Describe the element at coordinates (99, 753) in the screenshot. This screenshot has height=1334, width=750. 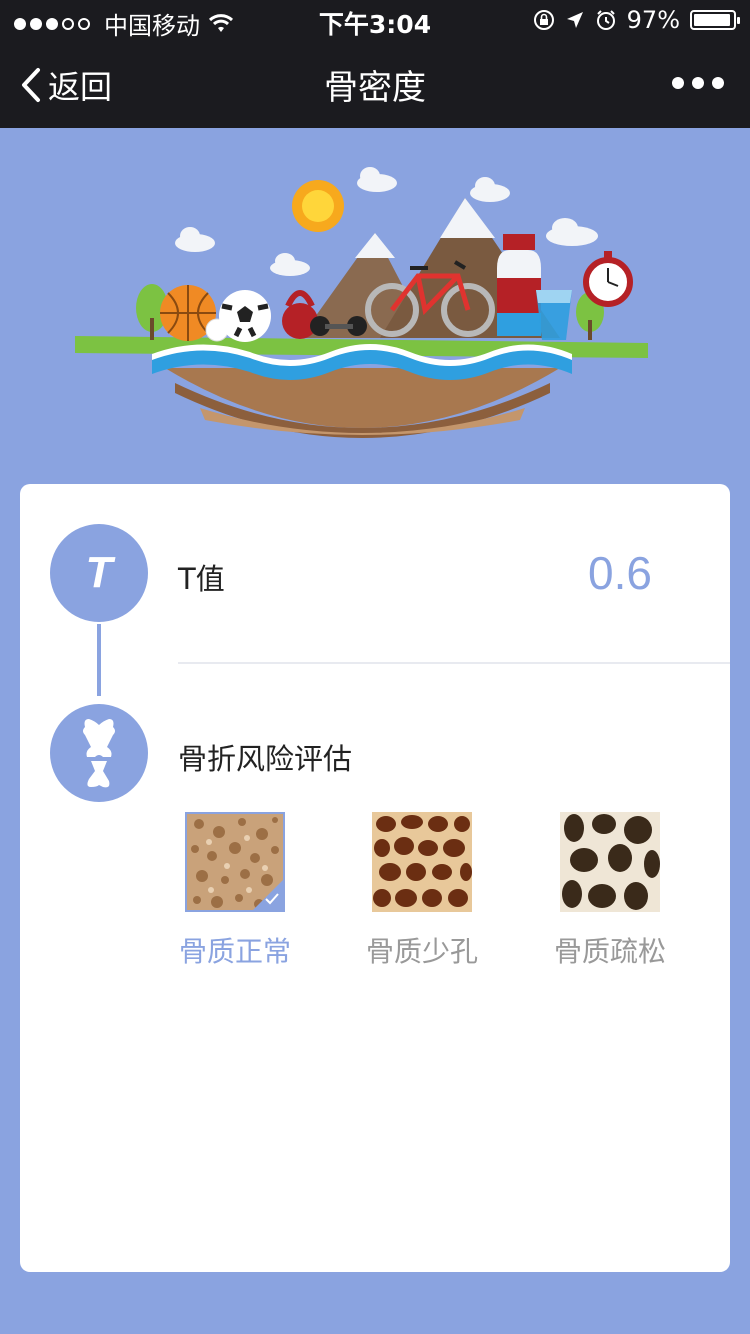
I see `bone-joint-icon` at that location.